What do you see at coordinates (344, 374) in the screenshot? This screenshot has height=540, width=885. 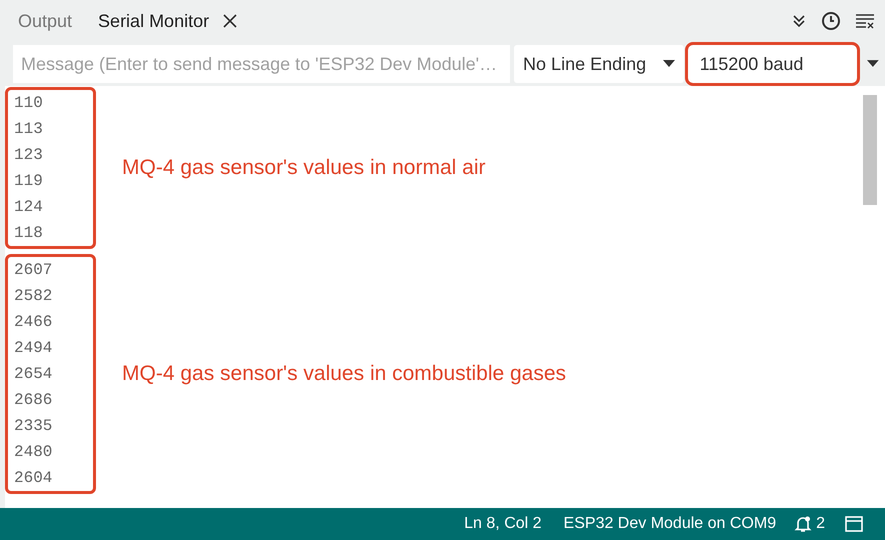 I see `annotation-text: MQ-4 gas sensor's values in combustible gases` at bounding box center [344, 374].